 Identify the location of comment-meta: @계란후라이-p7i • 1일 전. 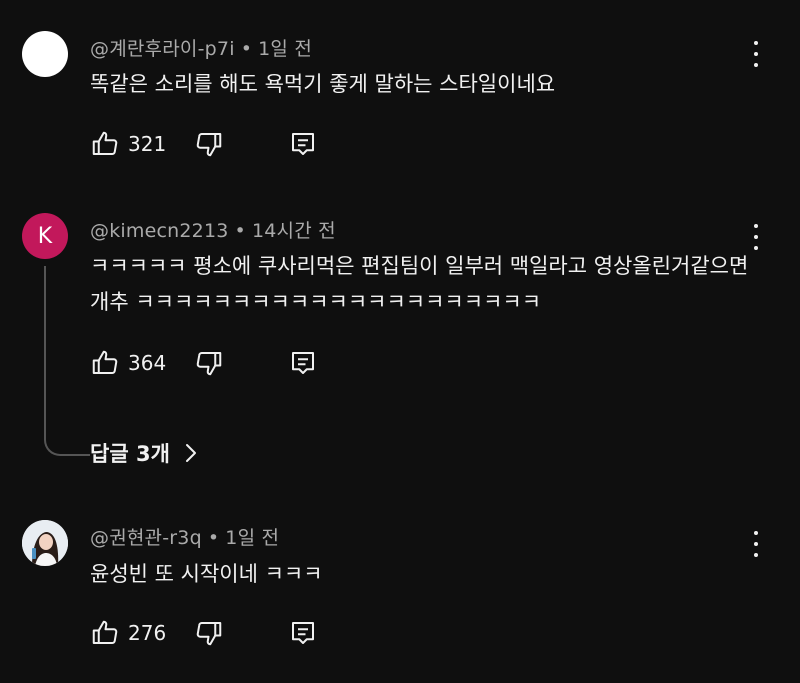
(201, 47).